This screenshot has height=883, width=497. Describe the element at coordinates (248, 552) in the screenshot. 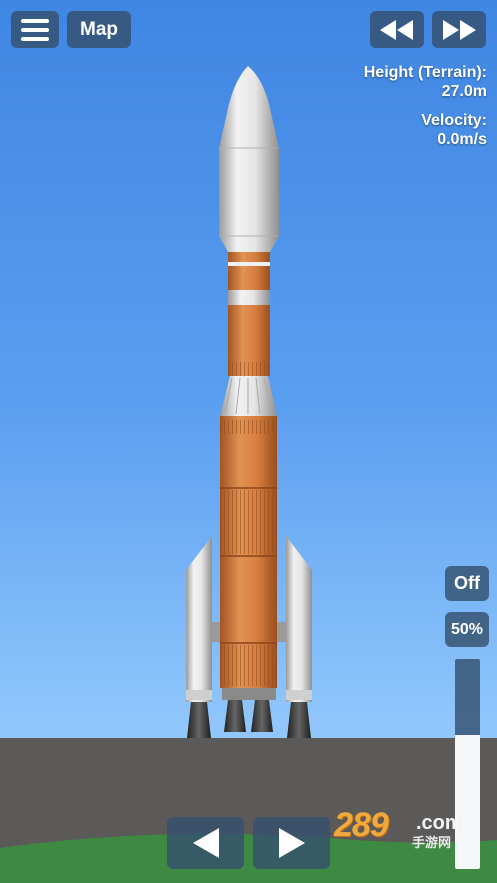

I see `core-stage` at that location.